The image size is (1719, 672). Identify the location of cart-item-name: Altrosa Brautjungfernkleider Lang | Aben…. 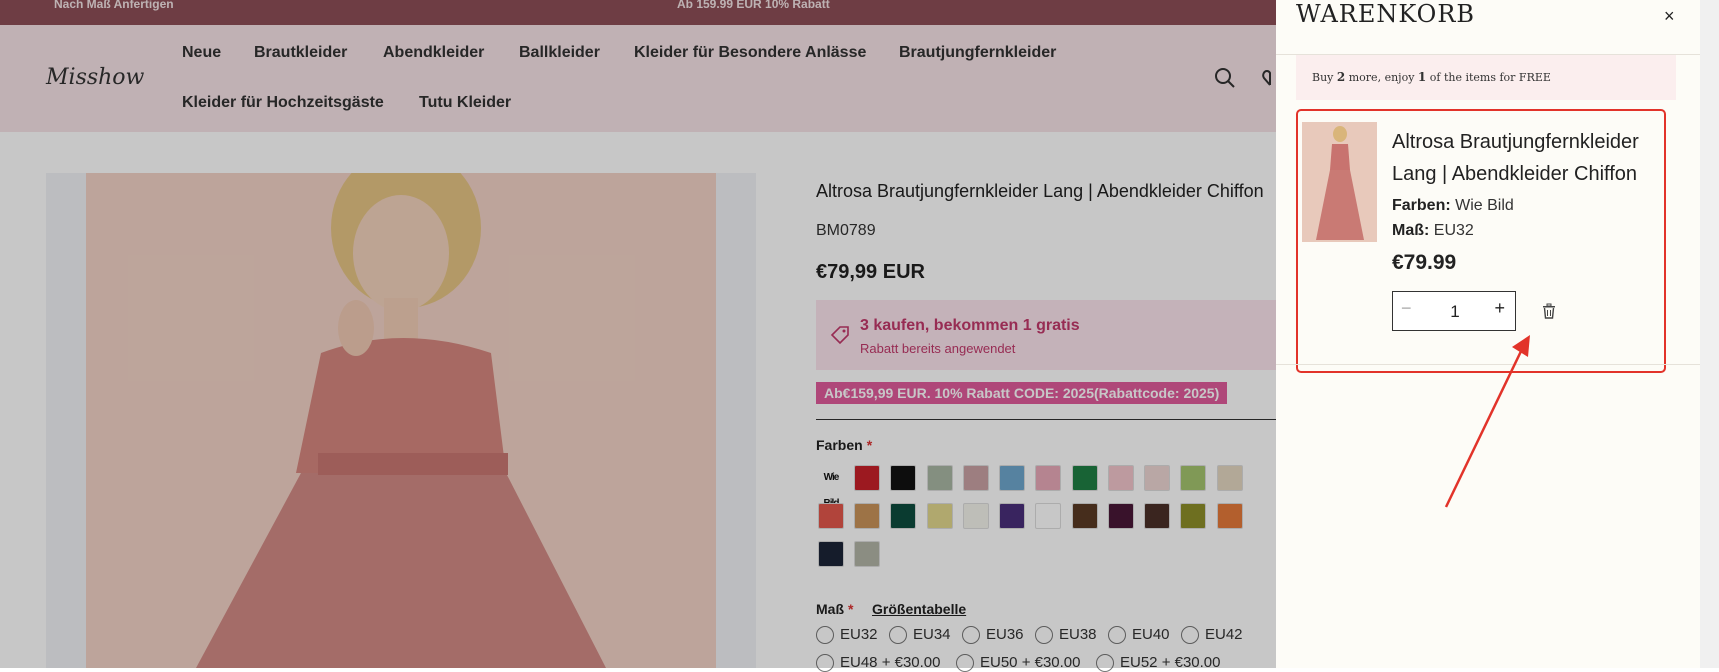
(1530, 158).